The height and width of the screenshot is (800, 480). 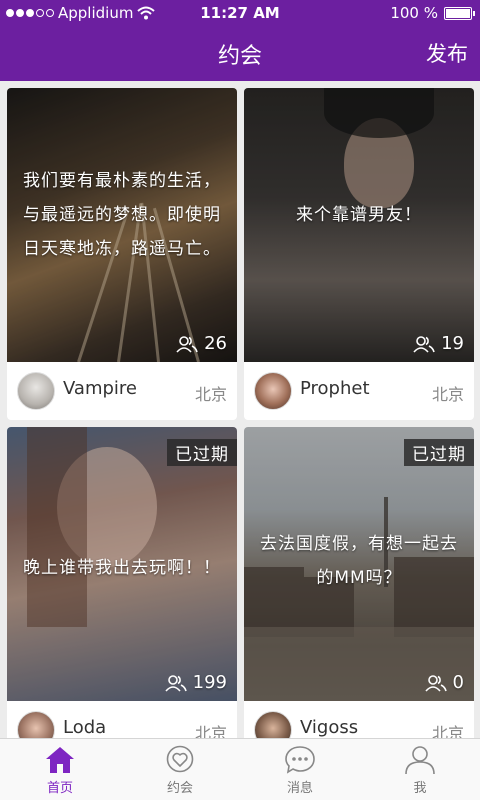 I want to click on tab-dating: 约会, so click(x=180, y=770).